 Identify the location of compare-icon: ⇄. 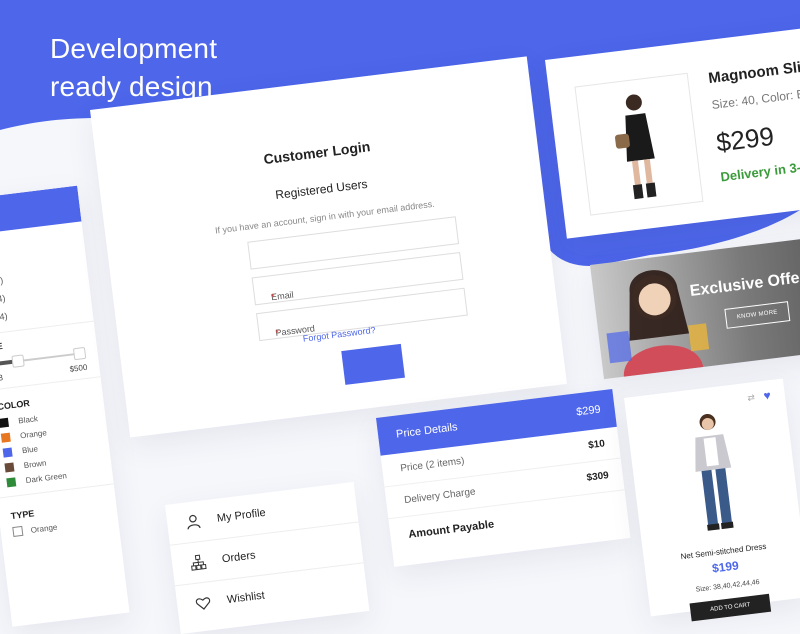
(751, 398).